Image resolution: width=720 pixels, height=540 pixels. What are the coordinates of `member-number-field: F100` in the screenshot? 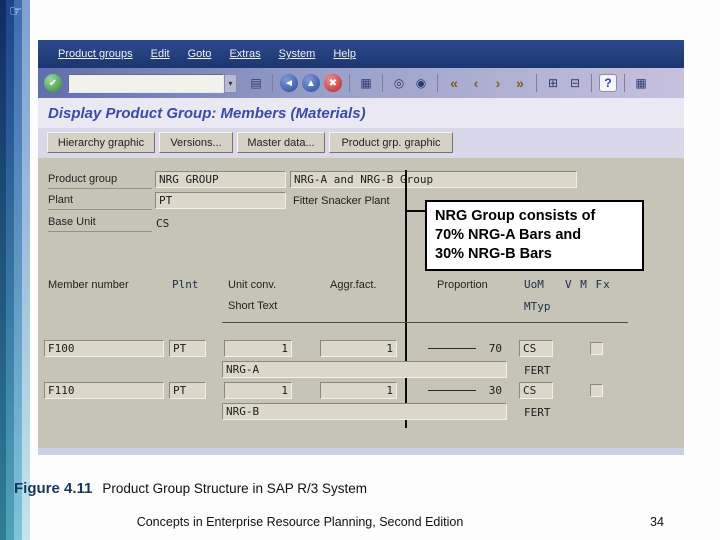 It's located at (104, 348).